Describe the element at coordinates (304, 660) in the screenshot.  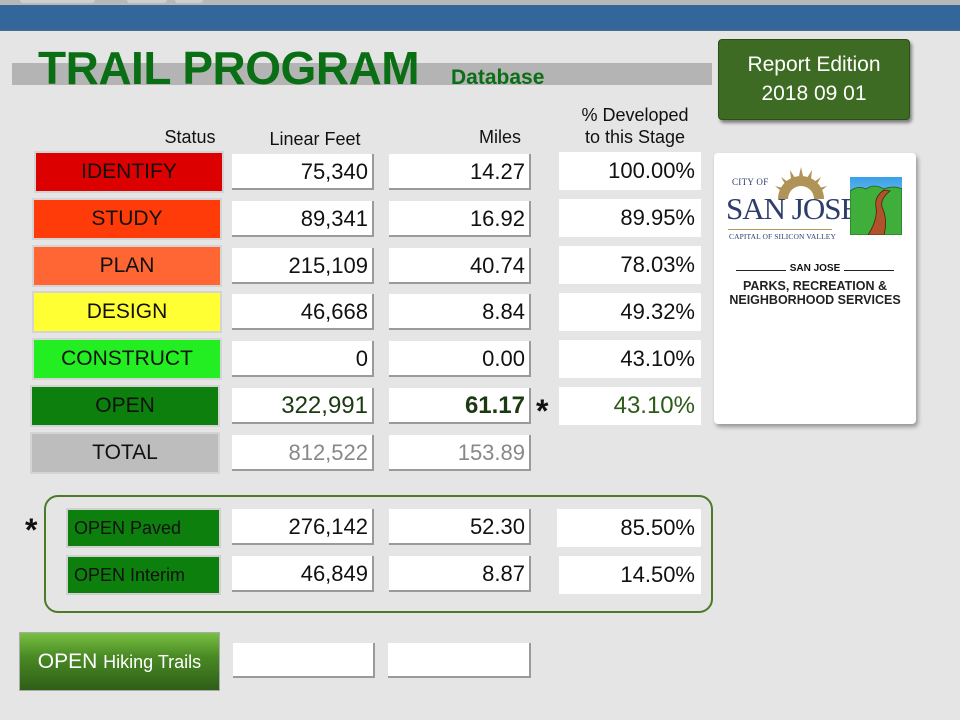
I see `linear-feet-hiking` at that location.